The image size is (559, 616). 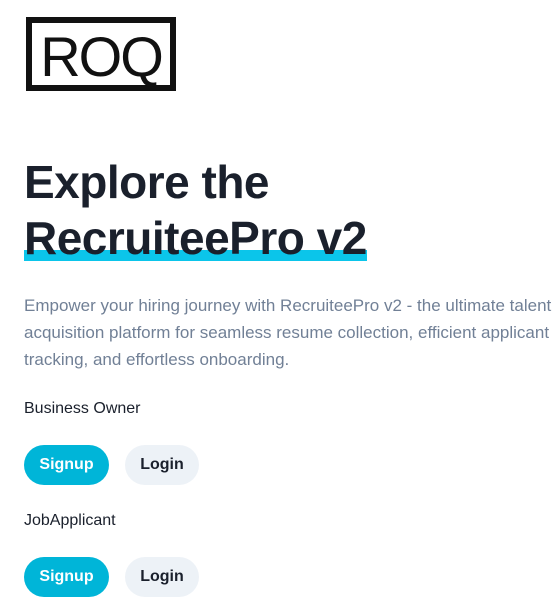 I want to click on hero-title: Explore the RecruiteePro v2, so click(x=195, y=210).